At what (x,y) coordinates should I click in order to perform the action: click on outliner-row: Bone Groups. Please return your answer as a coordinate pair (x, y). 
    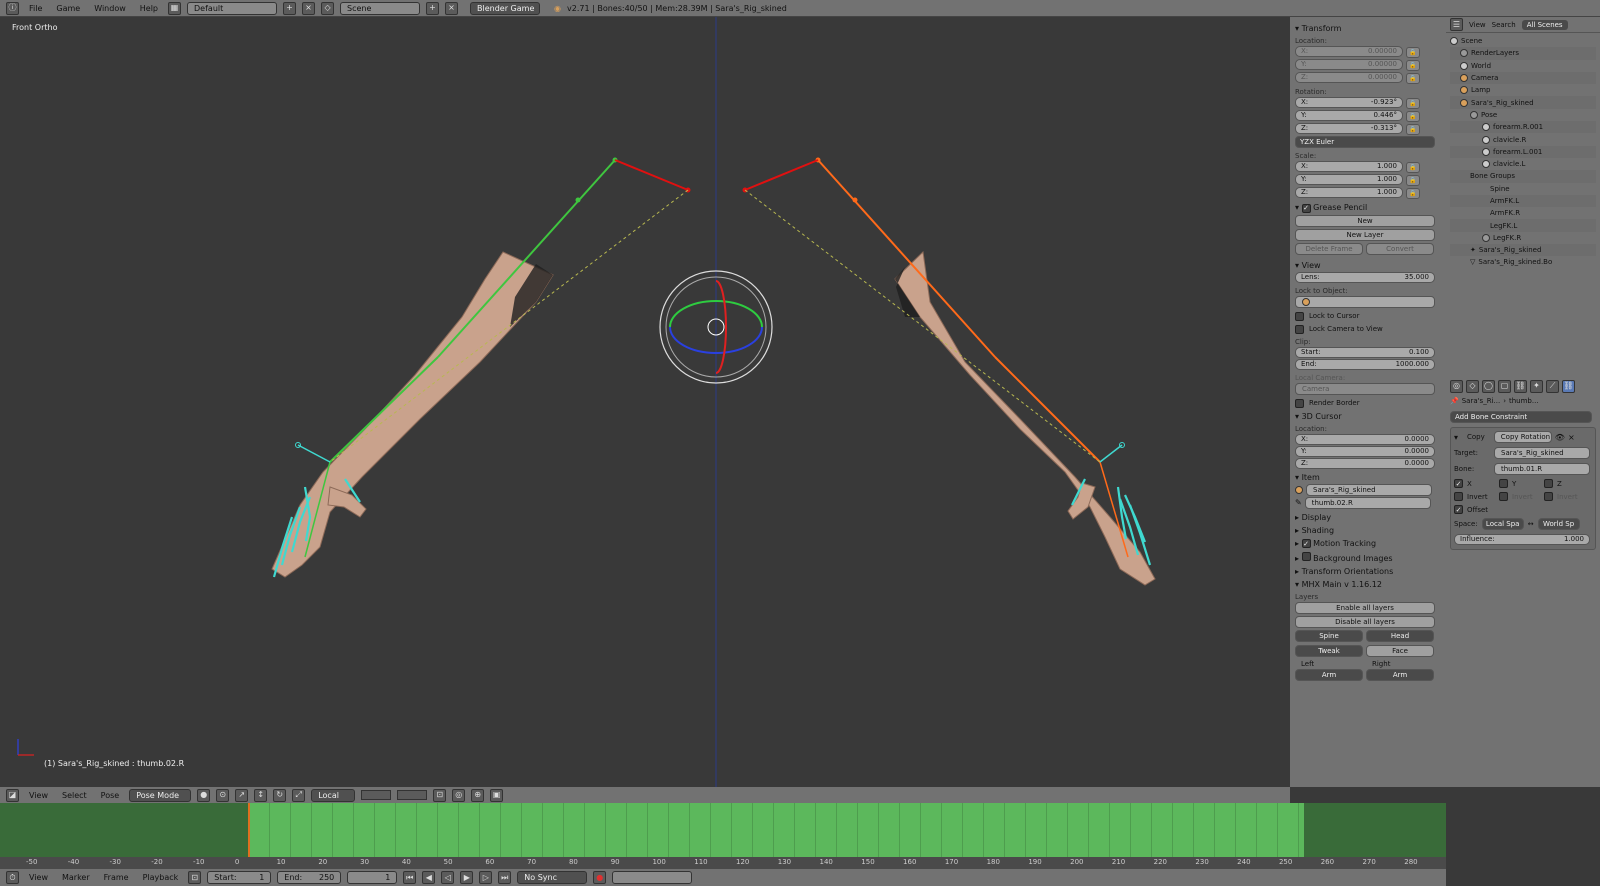
    Looking at the image, I should click on (1523, 176).